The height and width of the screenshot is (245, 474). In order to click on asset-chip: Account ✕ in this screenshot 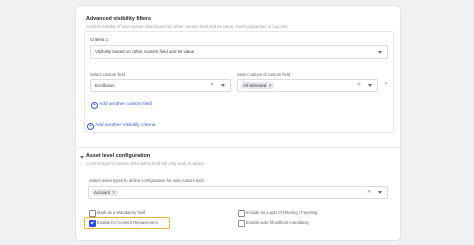, I will do `click(105, 192)`.